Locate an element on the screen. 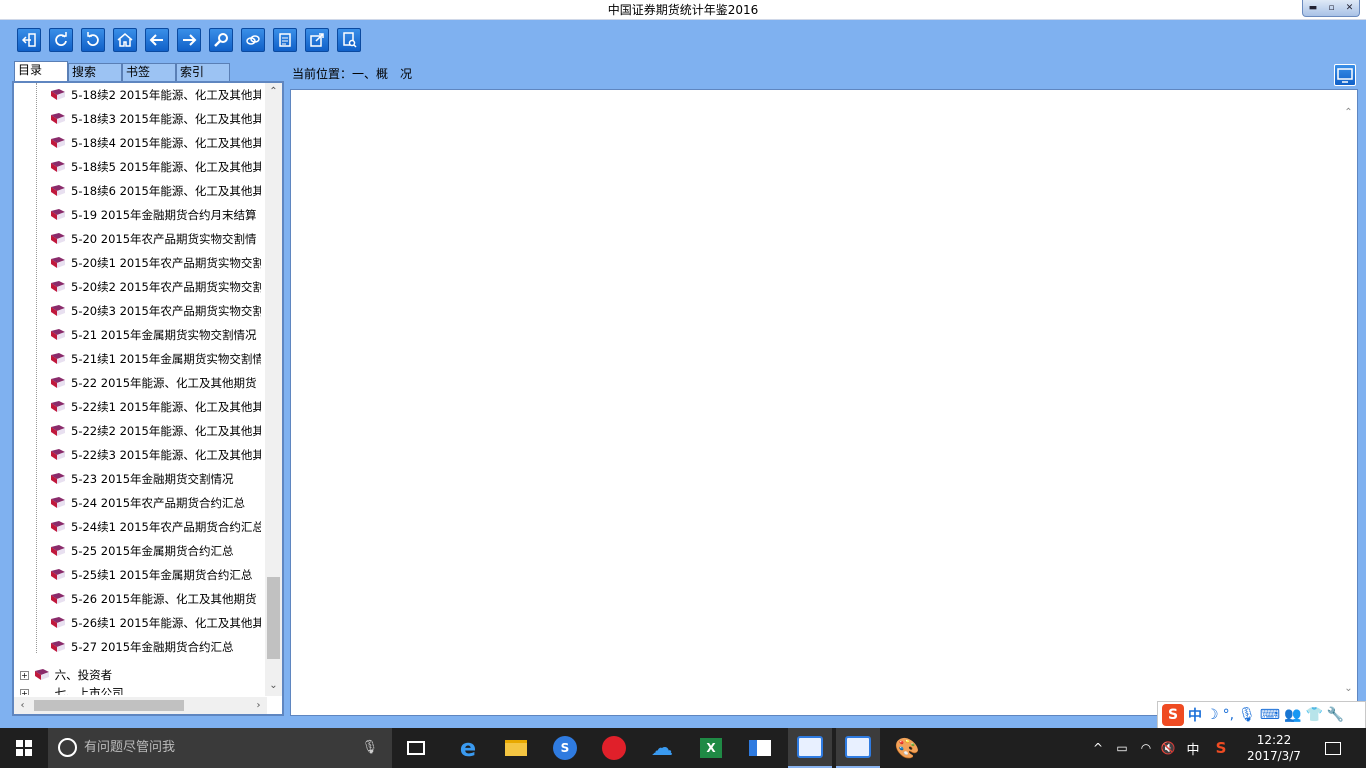 This screenshot has height=768, width=1366. tree-item: 5-26 2015年能源、化工及其他期货 is located at coordinates (152, 599).